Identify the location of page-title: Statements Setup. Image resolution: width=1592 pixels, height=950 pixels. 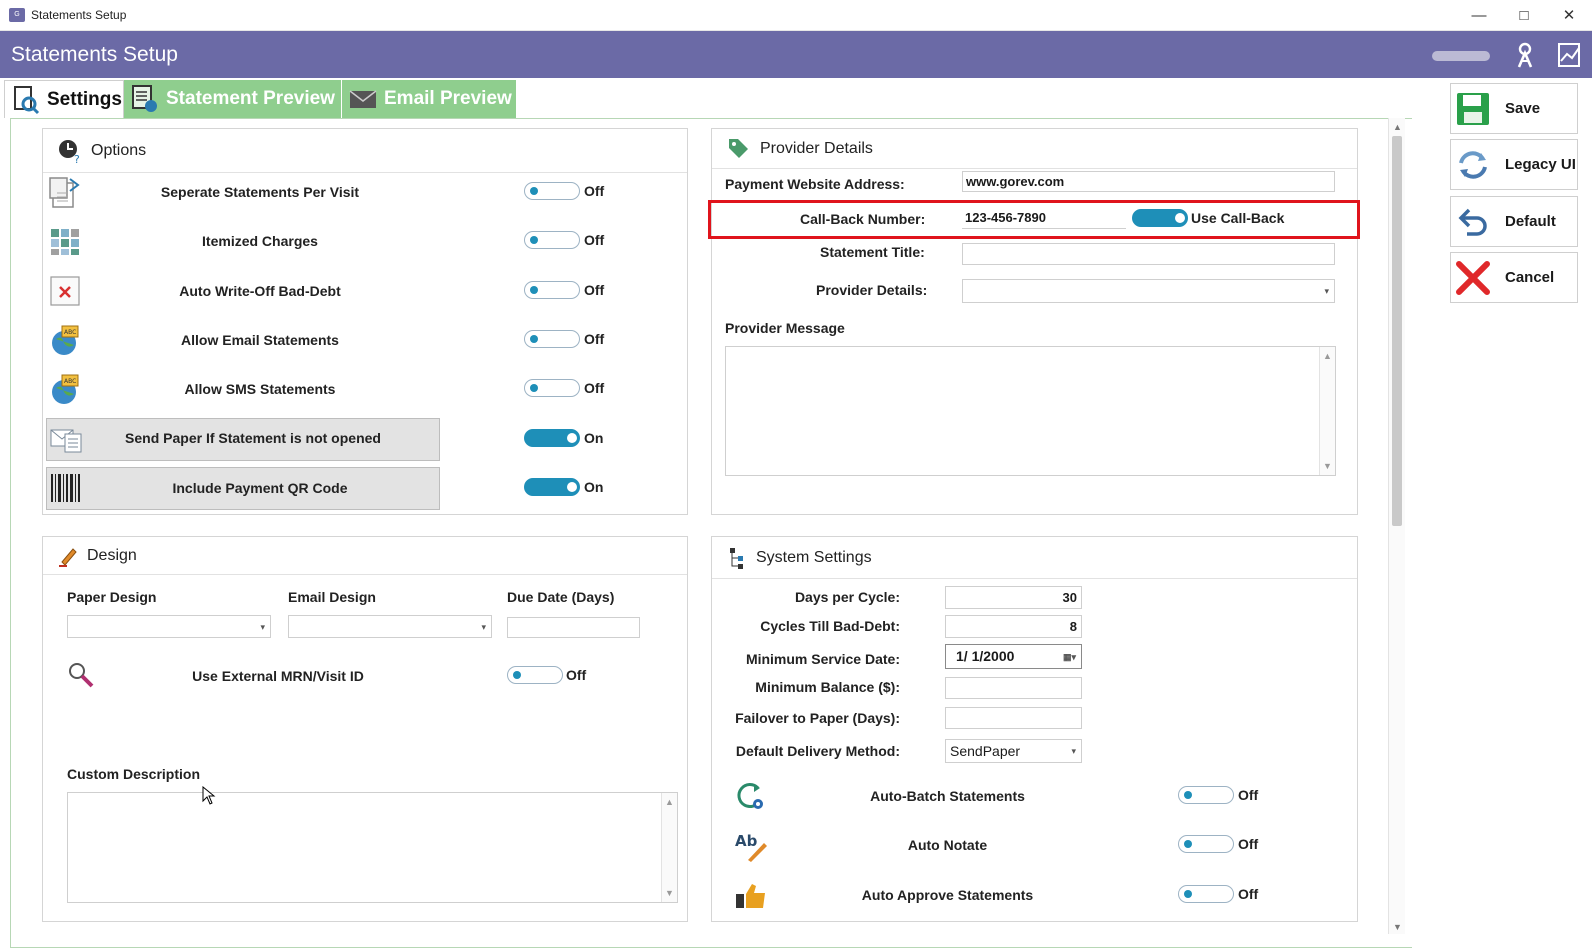
(94, 54).